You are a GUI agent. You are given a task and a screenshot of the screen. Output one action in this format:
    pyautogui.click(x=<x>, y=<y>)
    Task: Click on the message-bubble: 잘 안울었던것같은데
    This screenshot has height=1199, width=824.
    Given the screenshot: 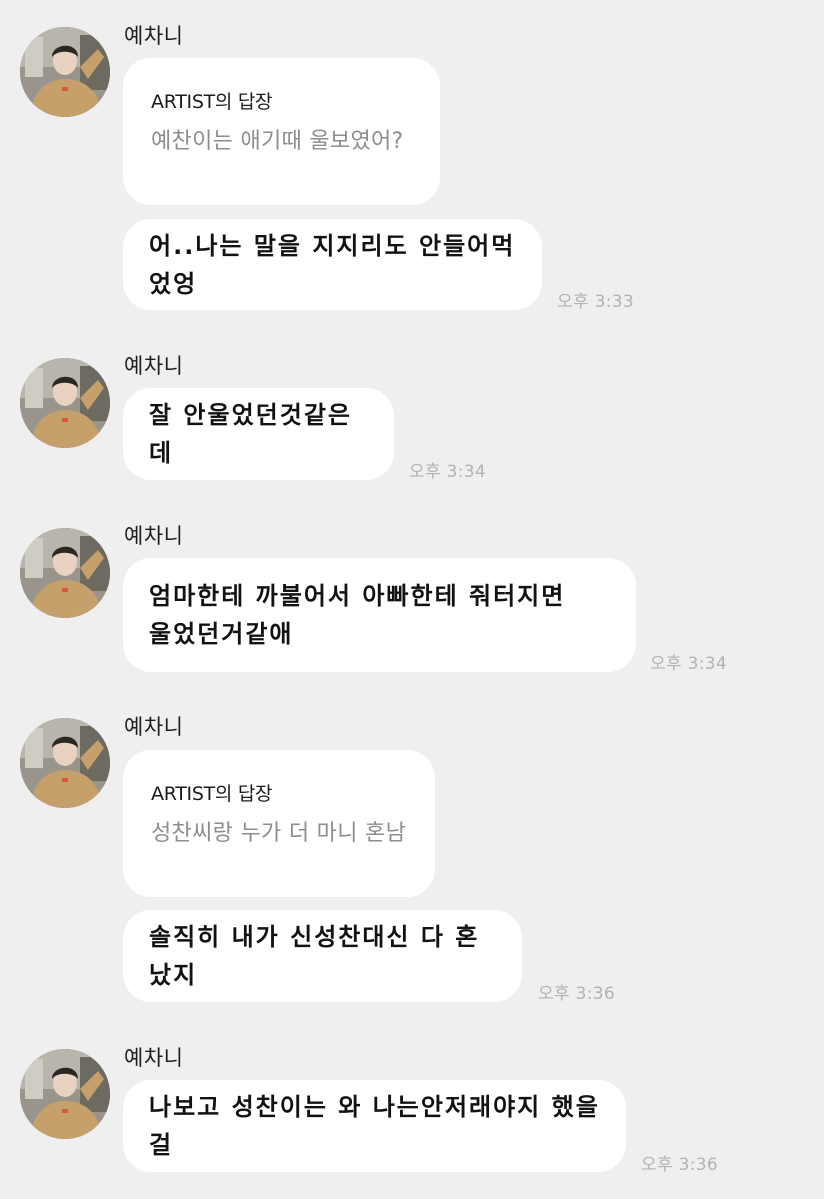 What is the action you would take?
    pyautogui.click(x=258, y=434)
    